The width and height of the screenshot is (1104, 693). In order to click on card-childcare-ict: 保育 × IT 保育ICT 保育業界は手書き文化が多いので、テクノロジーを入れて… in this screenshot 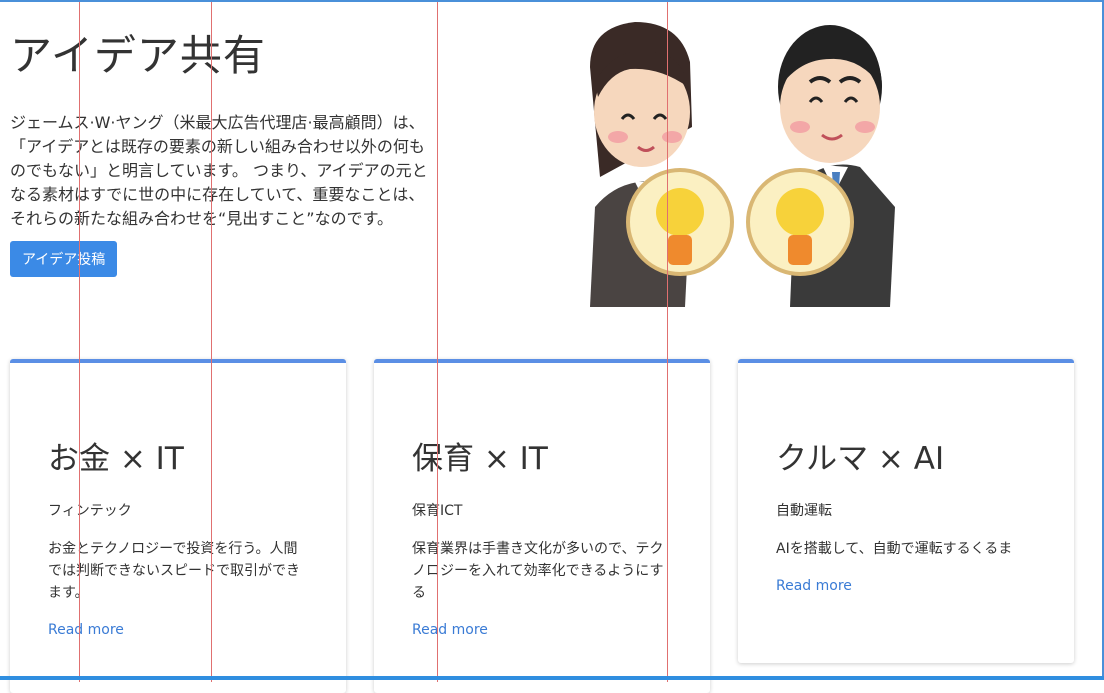, I will do `click(542, 526)`.